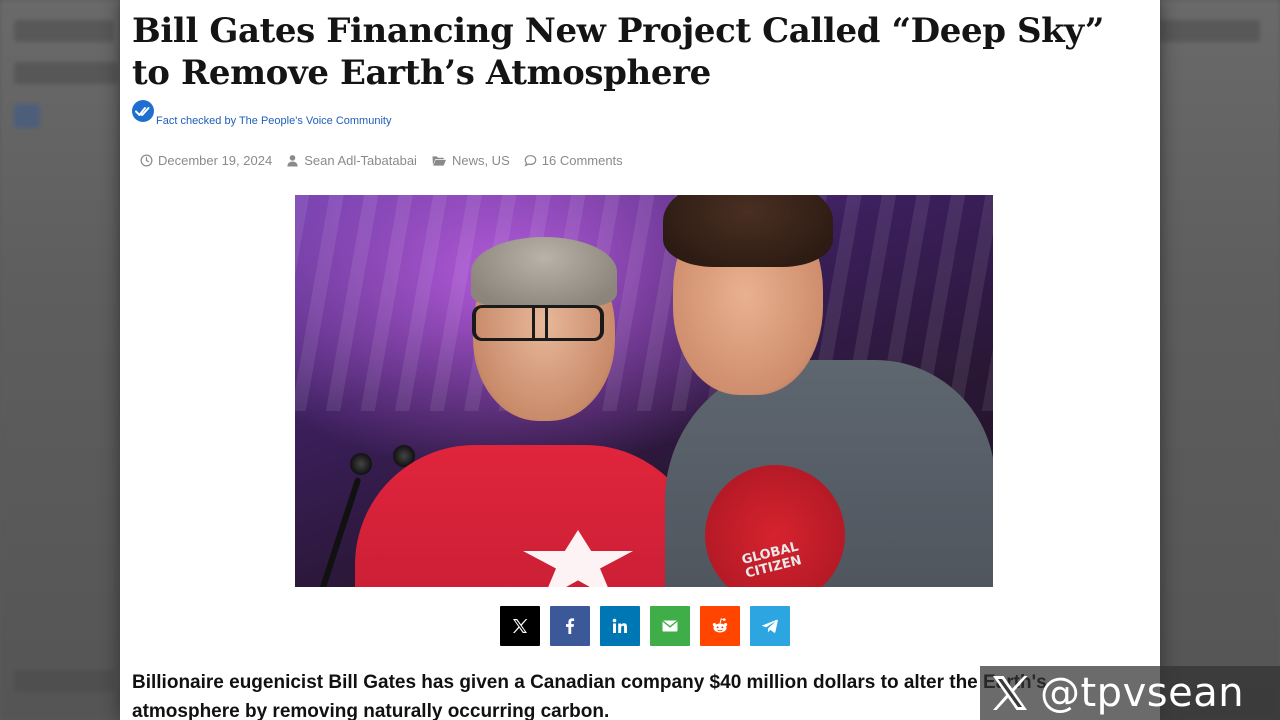 The width and height of the screenshot is (1280, 720). What do you see at coordinates (538, 323) in the screenshot?
I see `glasses` at bounding box center [538, 323].